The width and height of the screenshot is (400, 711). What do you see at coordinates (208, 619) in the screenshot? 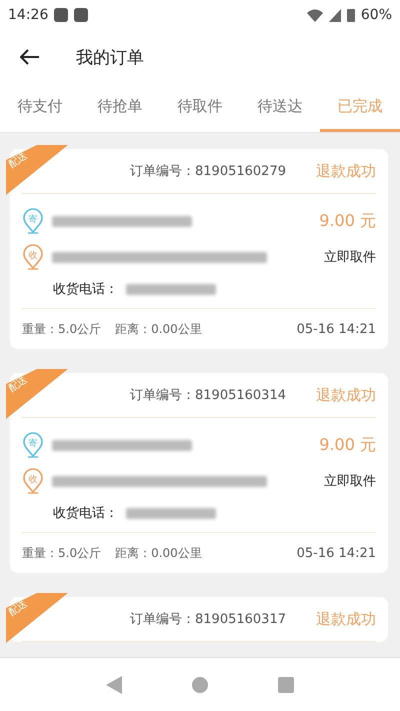
I see `order-number: 订单编号：81905160317` at bounding box center [208, 619].